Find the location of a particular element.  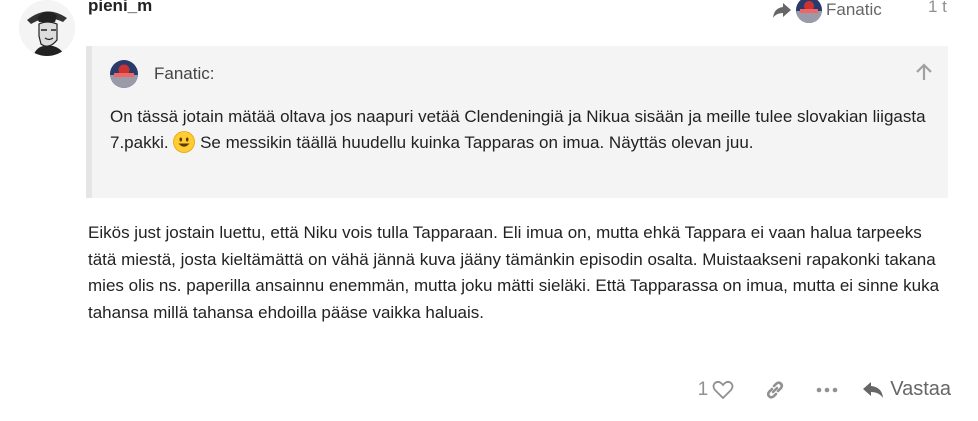

cowboy-avatar-icon is located at coordinates (47, 28).